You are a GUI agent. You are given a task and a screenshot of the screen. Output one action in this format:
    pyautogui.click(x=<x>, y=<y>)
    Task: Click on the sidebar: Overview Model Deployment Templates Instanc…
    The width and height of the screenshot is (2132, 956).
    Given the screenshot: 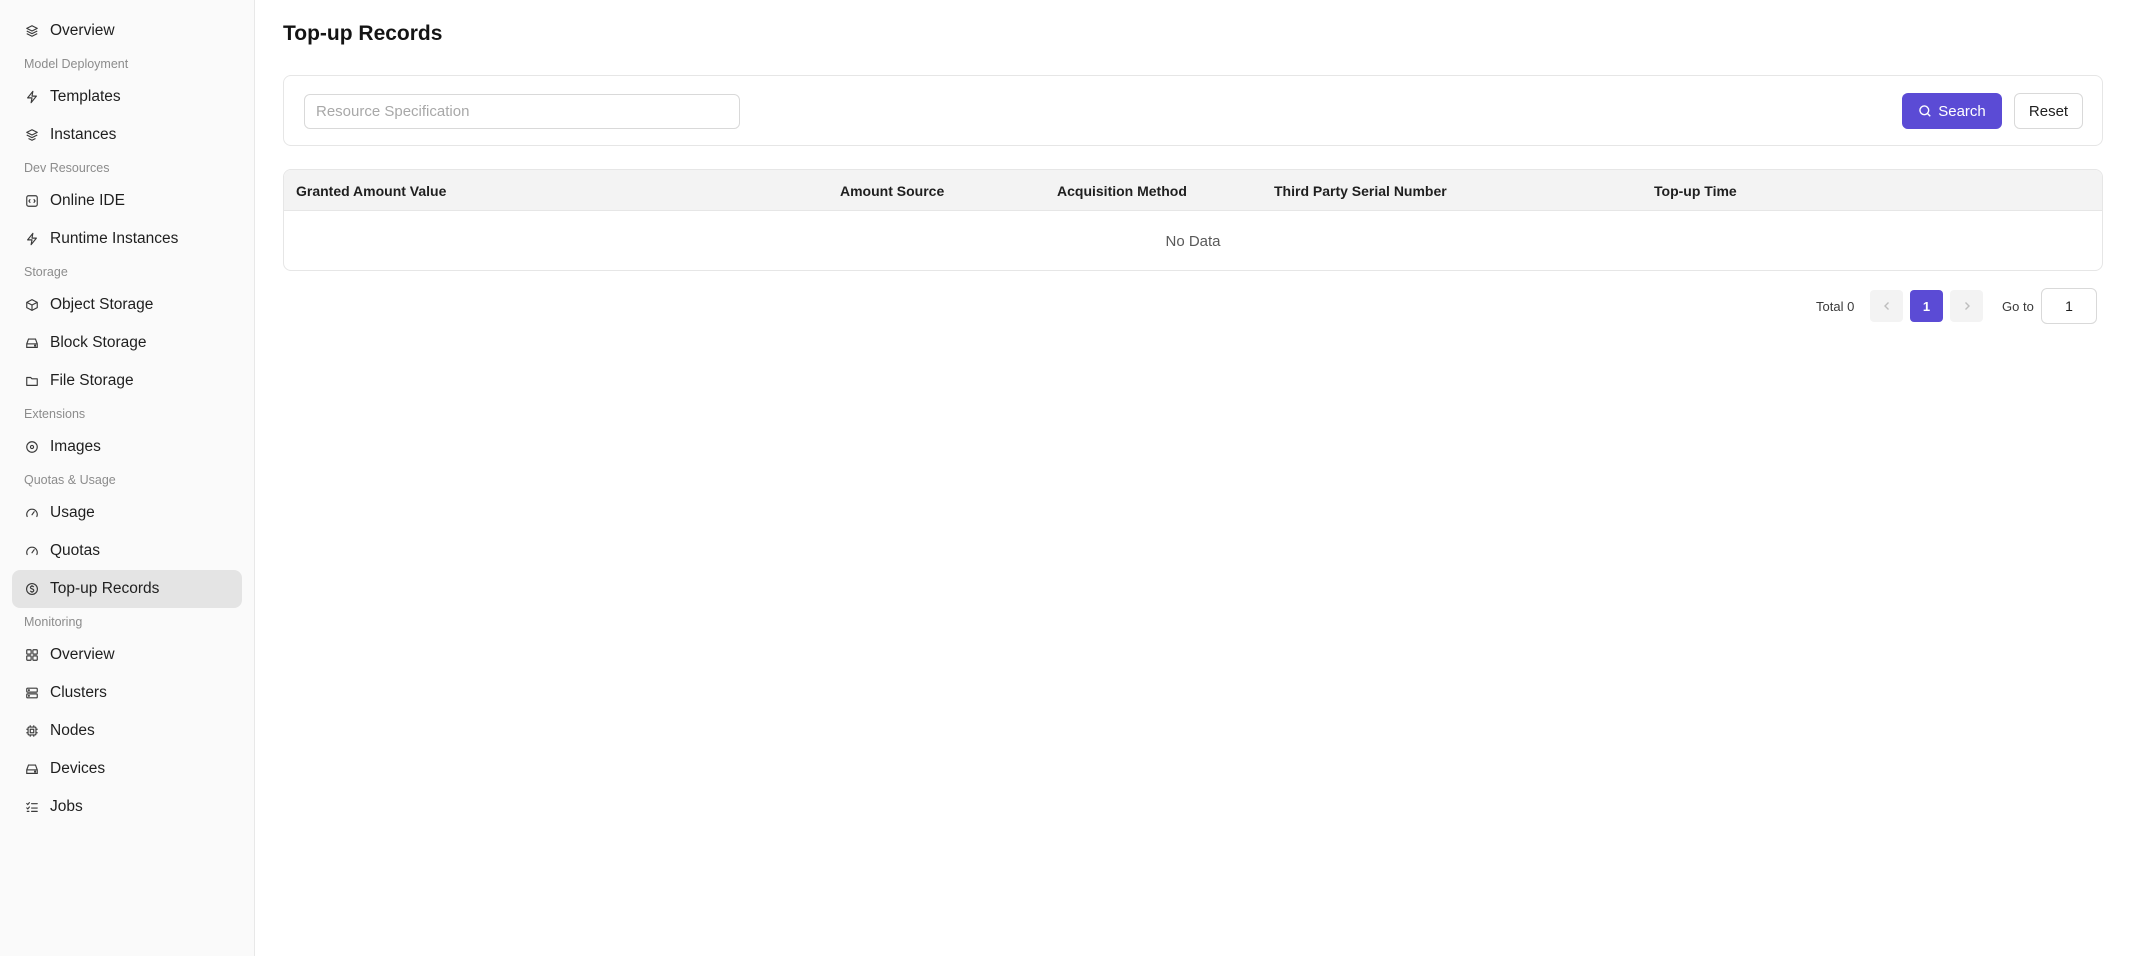 What is the action you would take?
    pyautogui.click(x=127, y=478)
    